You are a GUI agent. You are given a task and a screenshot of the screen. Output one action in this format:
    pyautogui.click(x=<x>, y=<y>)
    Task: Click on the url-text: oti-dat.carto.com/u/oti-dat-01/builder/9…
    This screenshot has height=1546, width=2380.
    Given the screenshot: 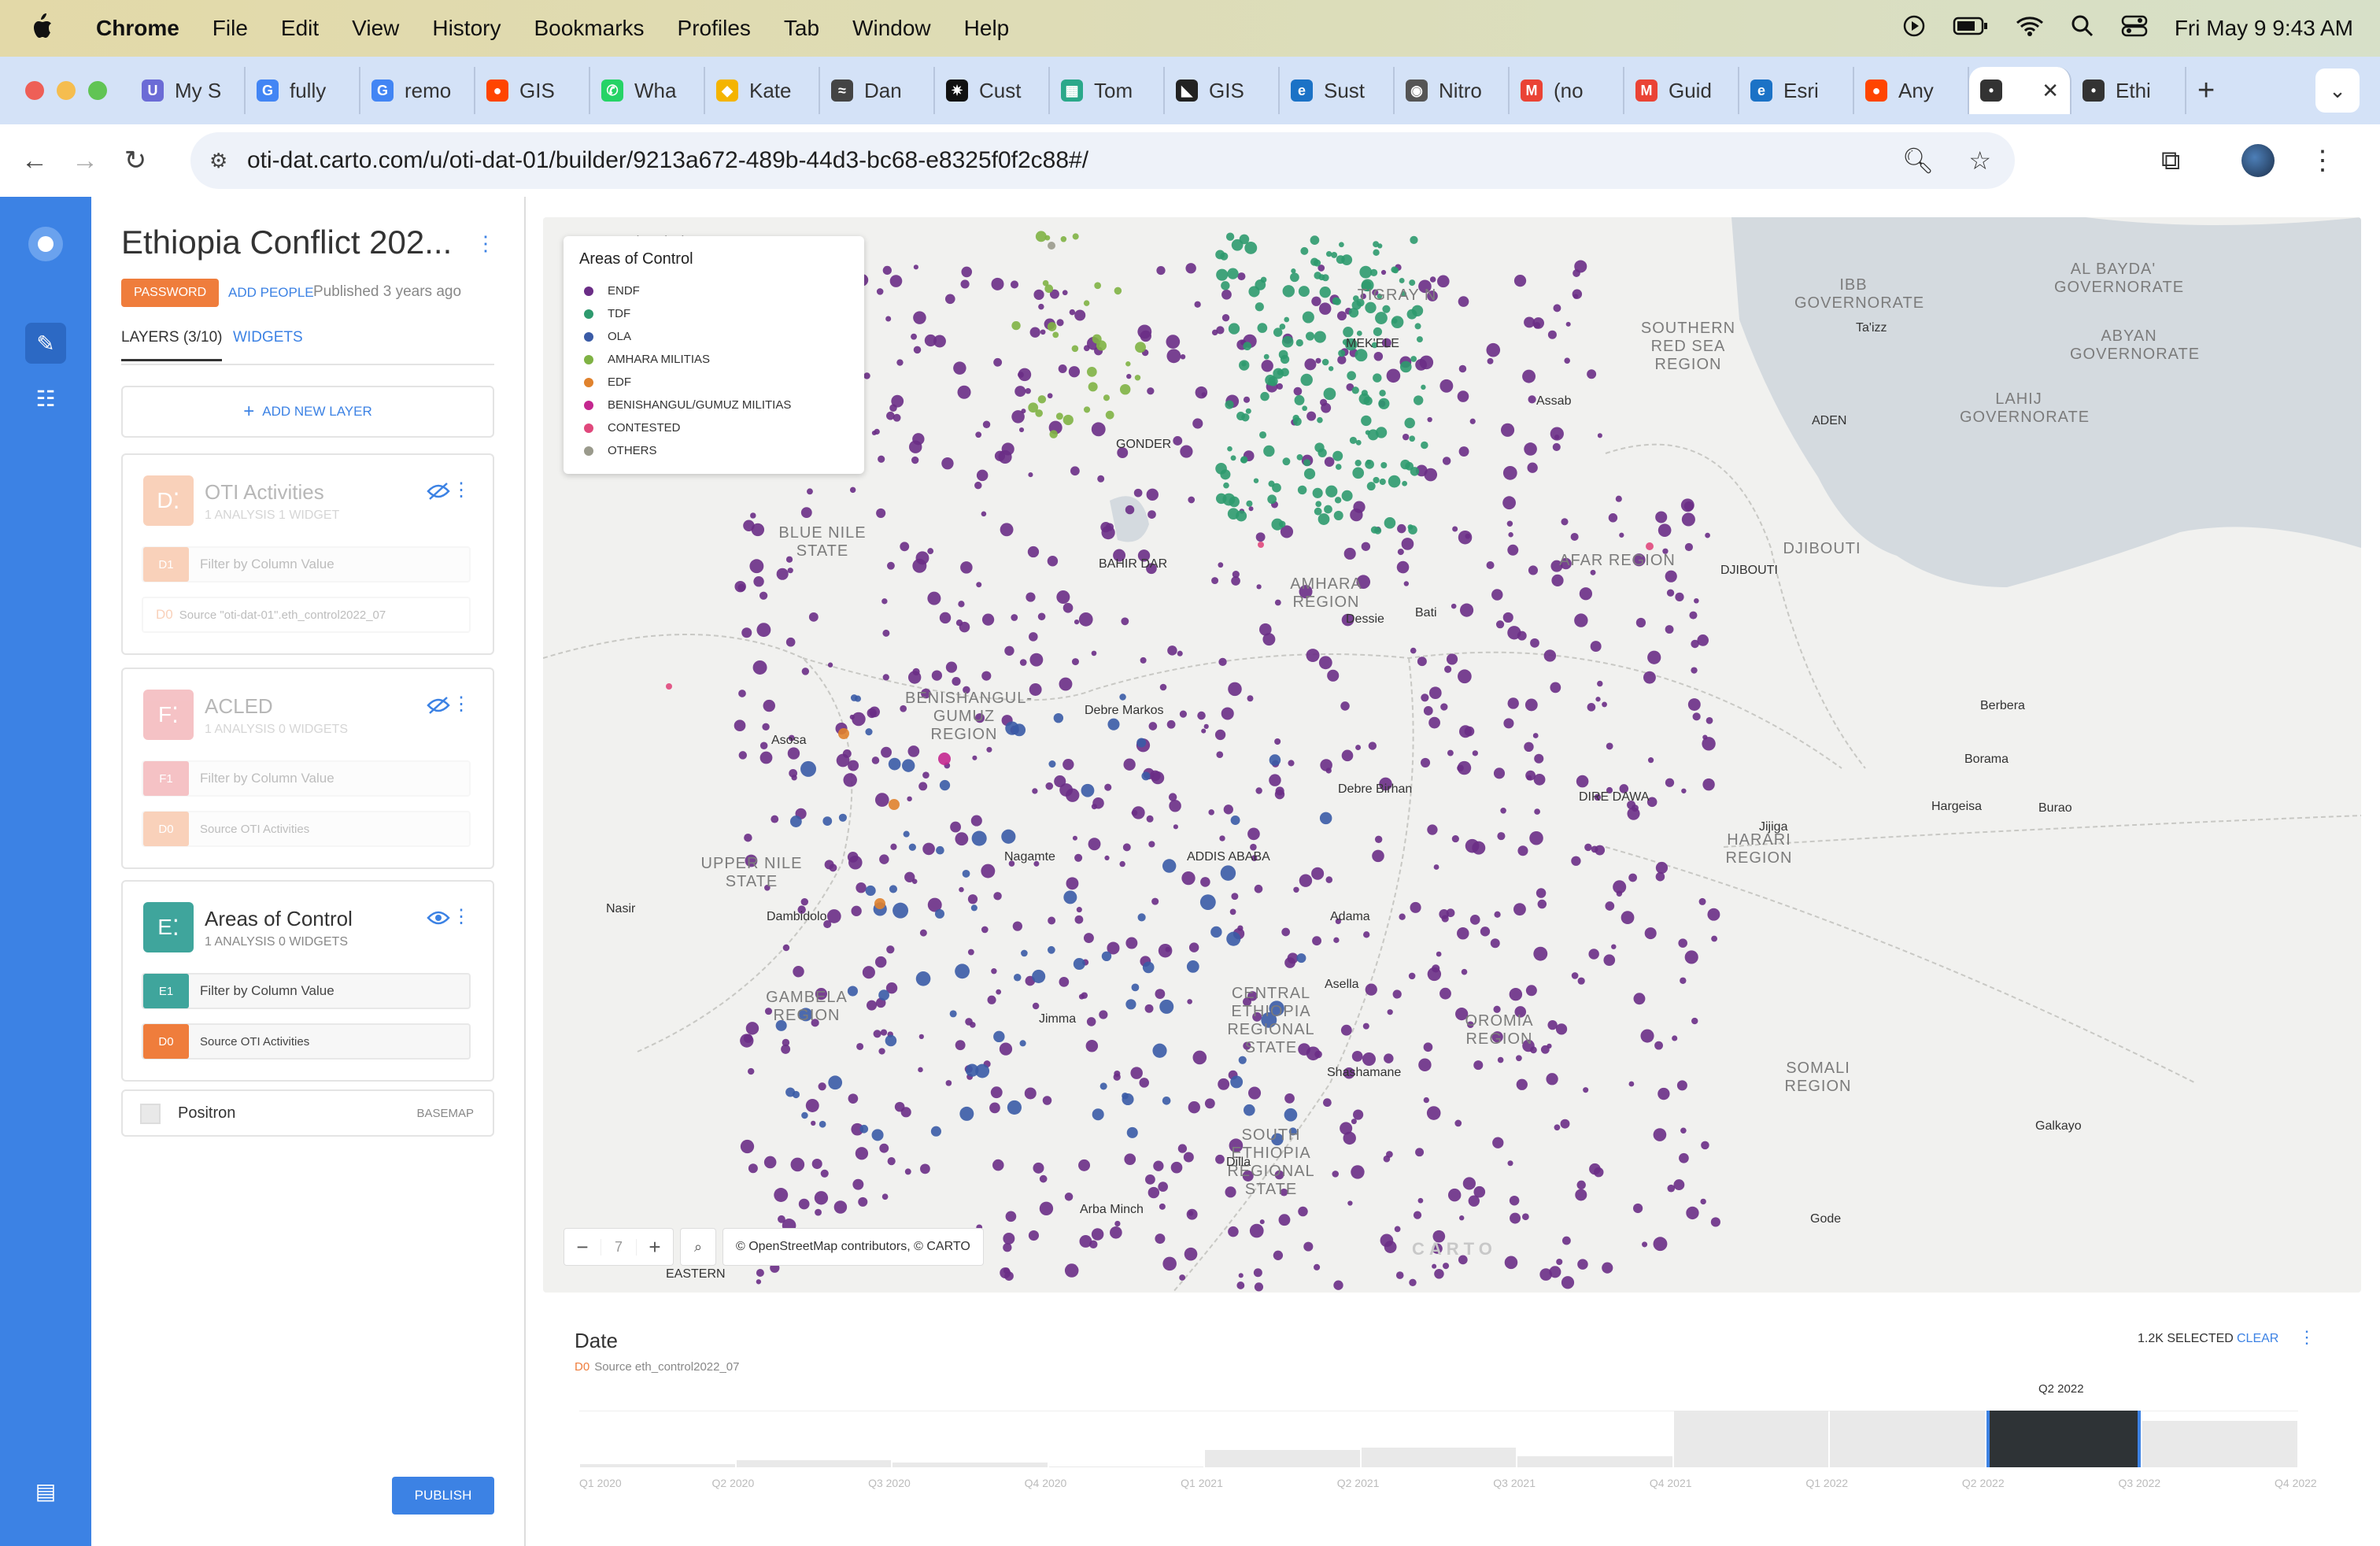 What is the action you would take?
    pyautogui.click(x=667, y=160)
    